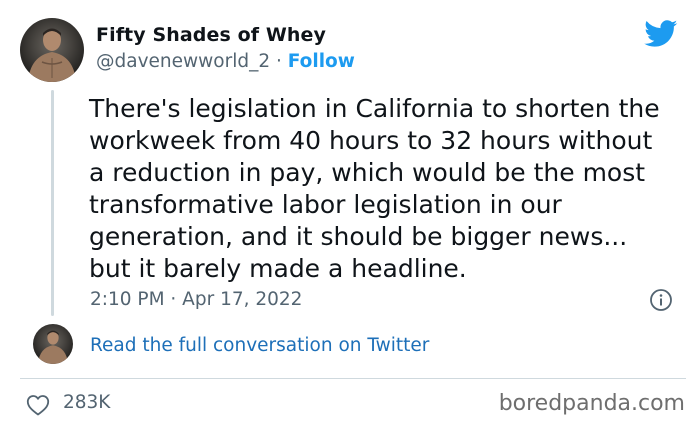 The image size is (700, 431). I want to click on author-display-name: Fifty Shades of Whey, so click(211, 35).